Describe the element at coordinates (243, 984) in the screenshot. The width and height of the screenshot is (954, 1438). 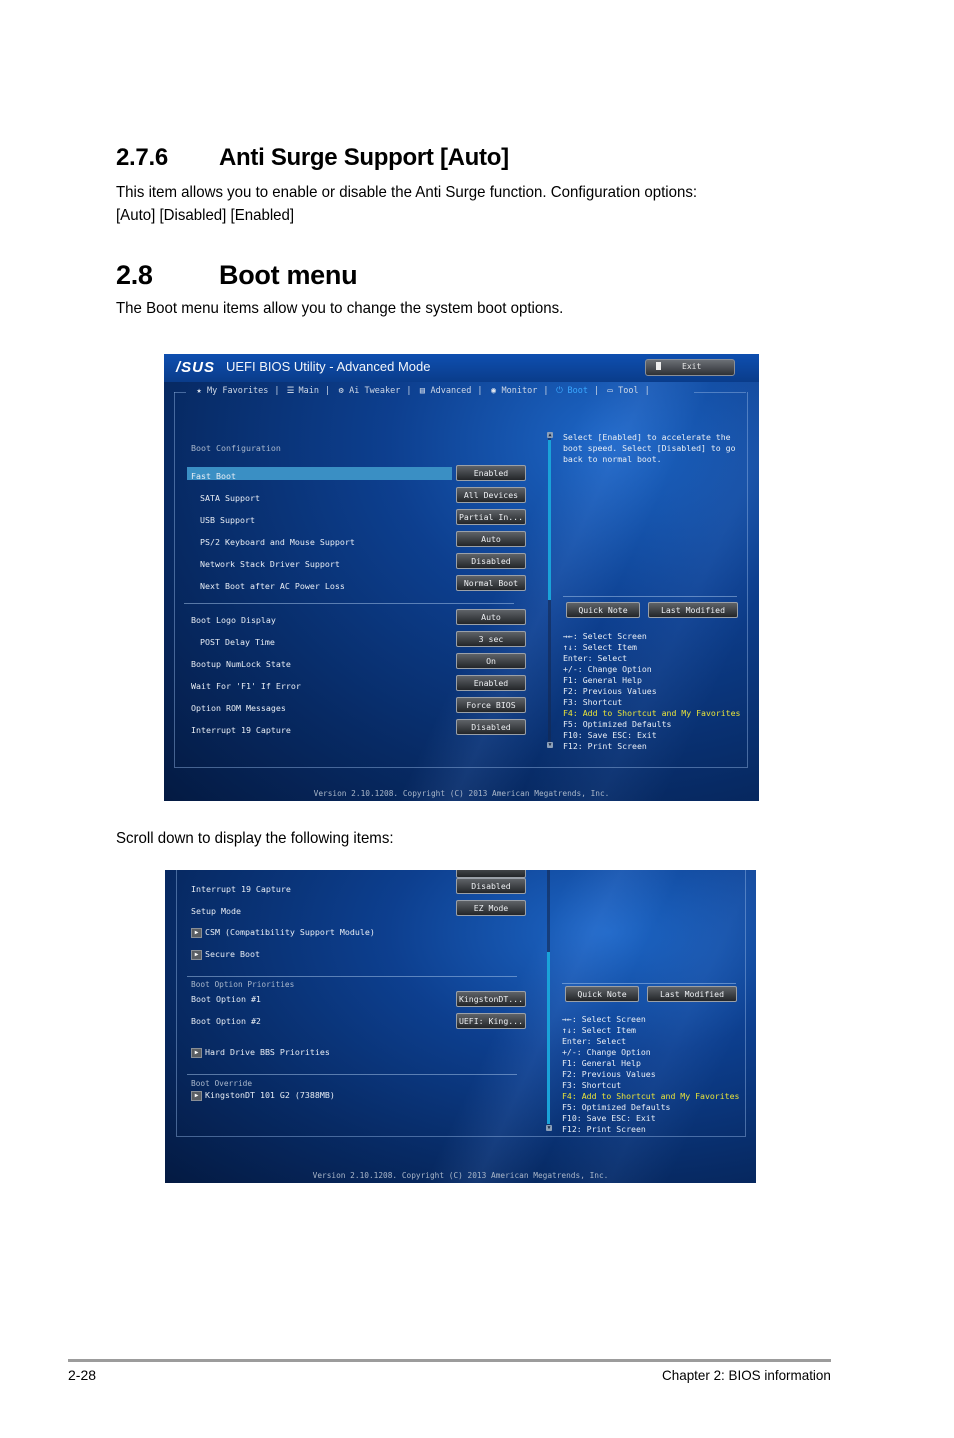
I see `group-label-boot-option-priorities: Boot Option Priorities` at that location.